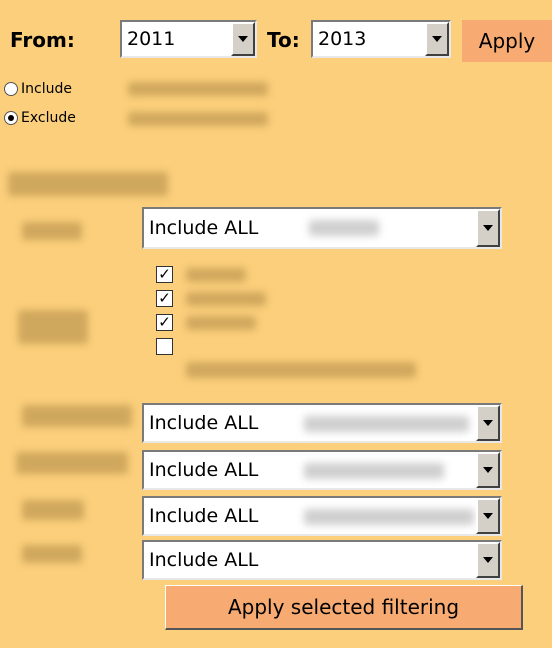  What do you see at coordinates (204, 228) in the screenshot?
I see `filter-select-1-value: Include ALL` at bounding box center [204, 228].